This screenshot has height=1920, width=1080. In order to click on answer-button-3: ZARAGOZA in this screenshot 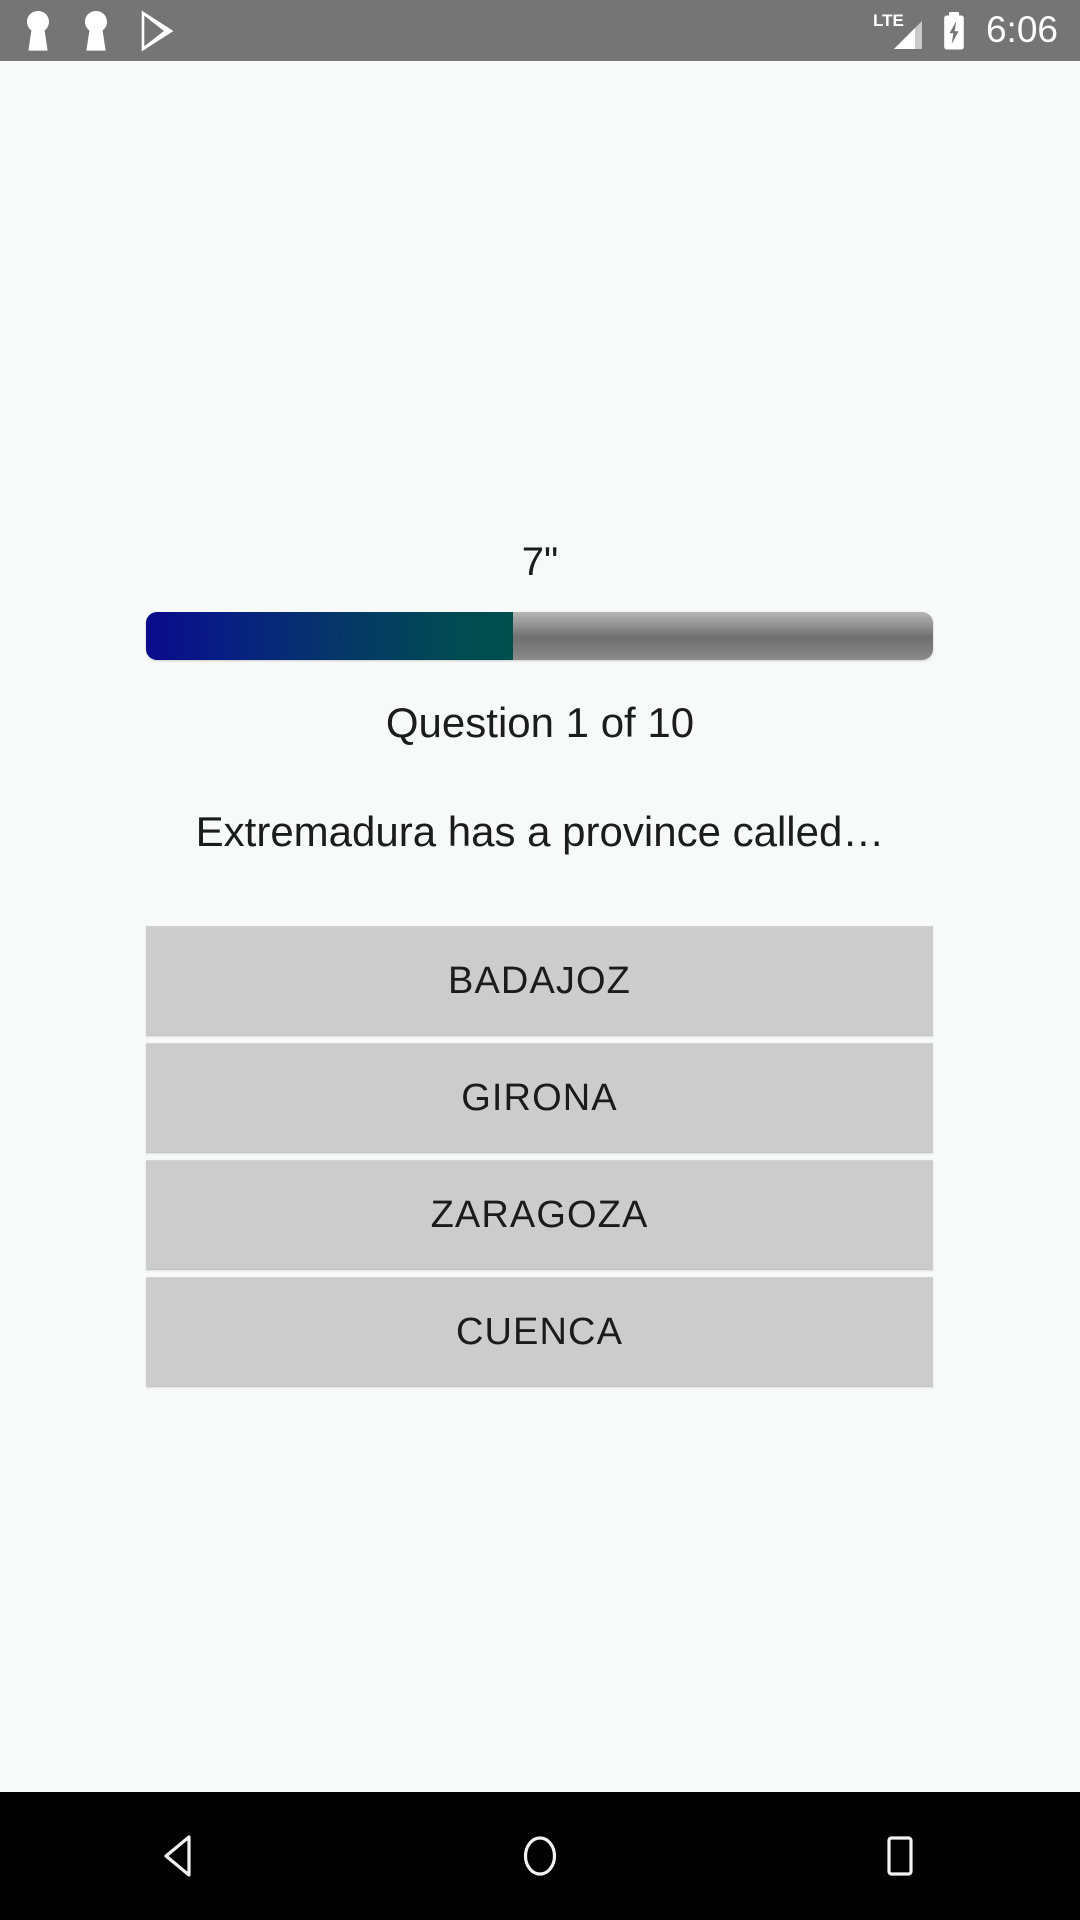, I will do `click(539, 1215)`.